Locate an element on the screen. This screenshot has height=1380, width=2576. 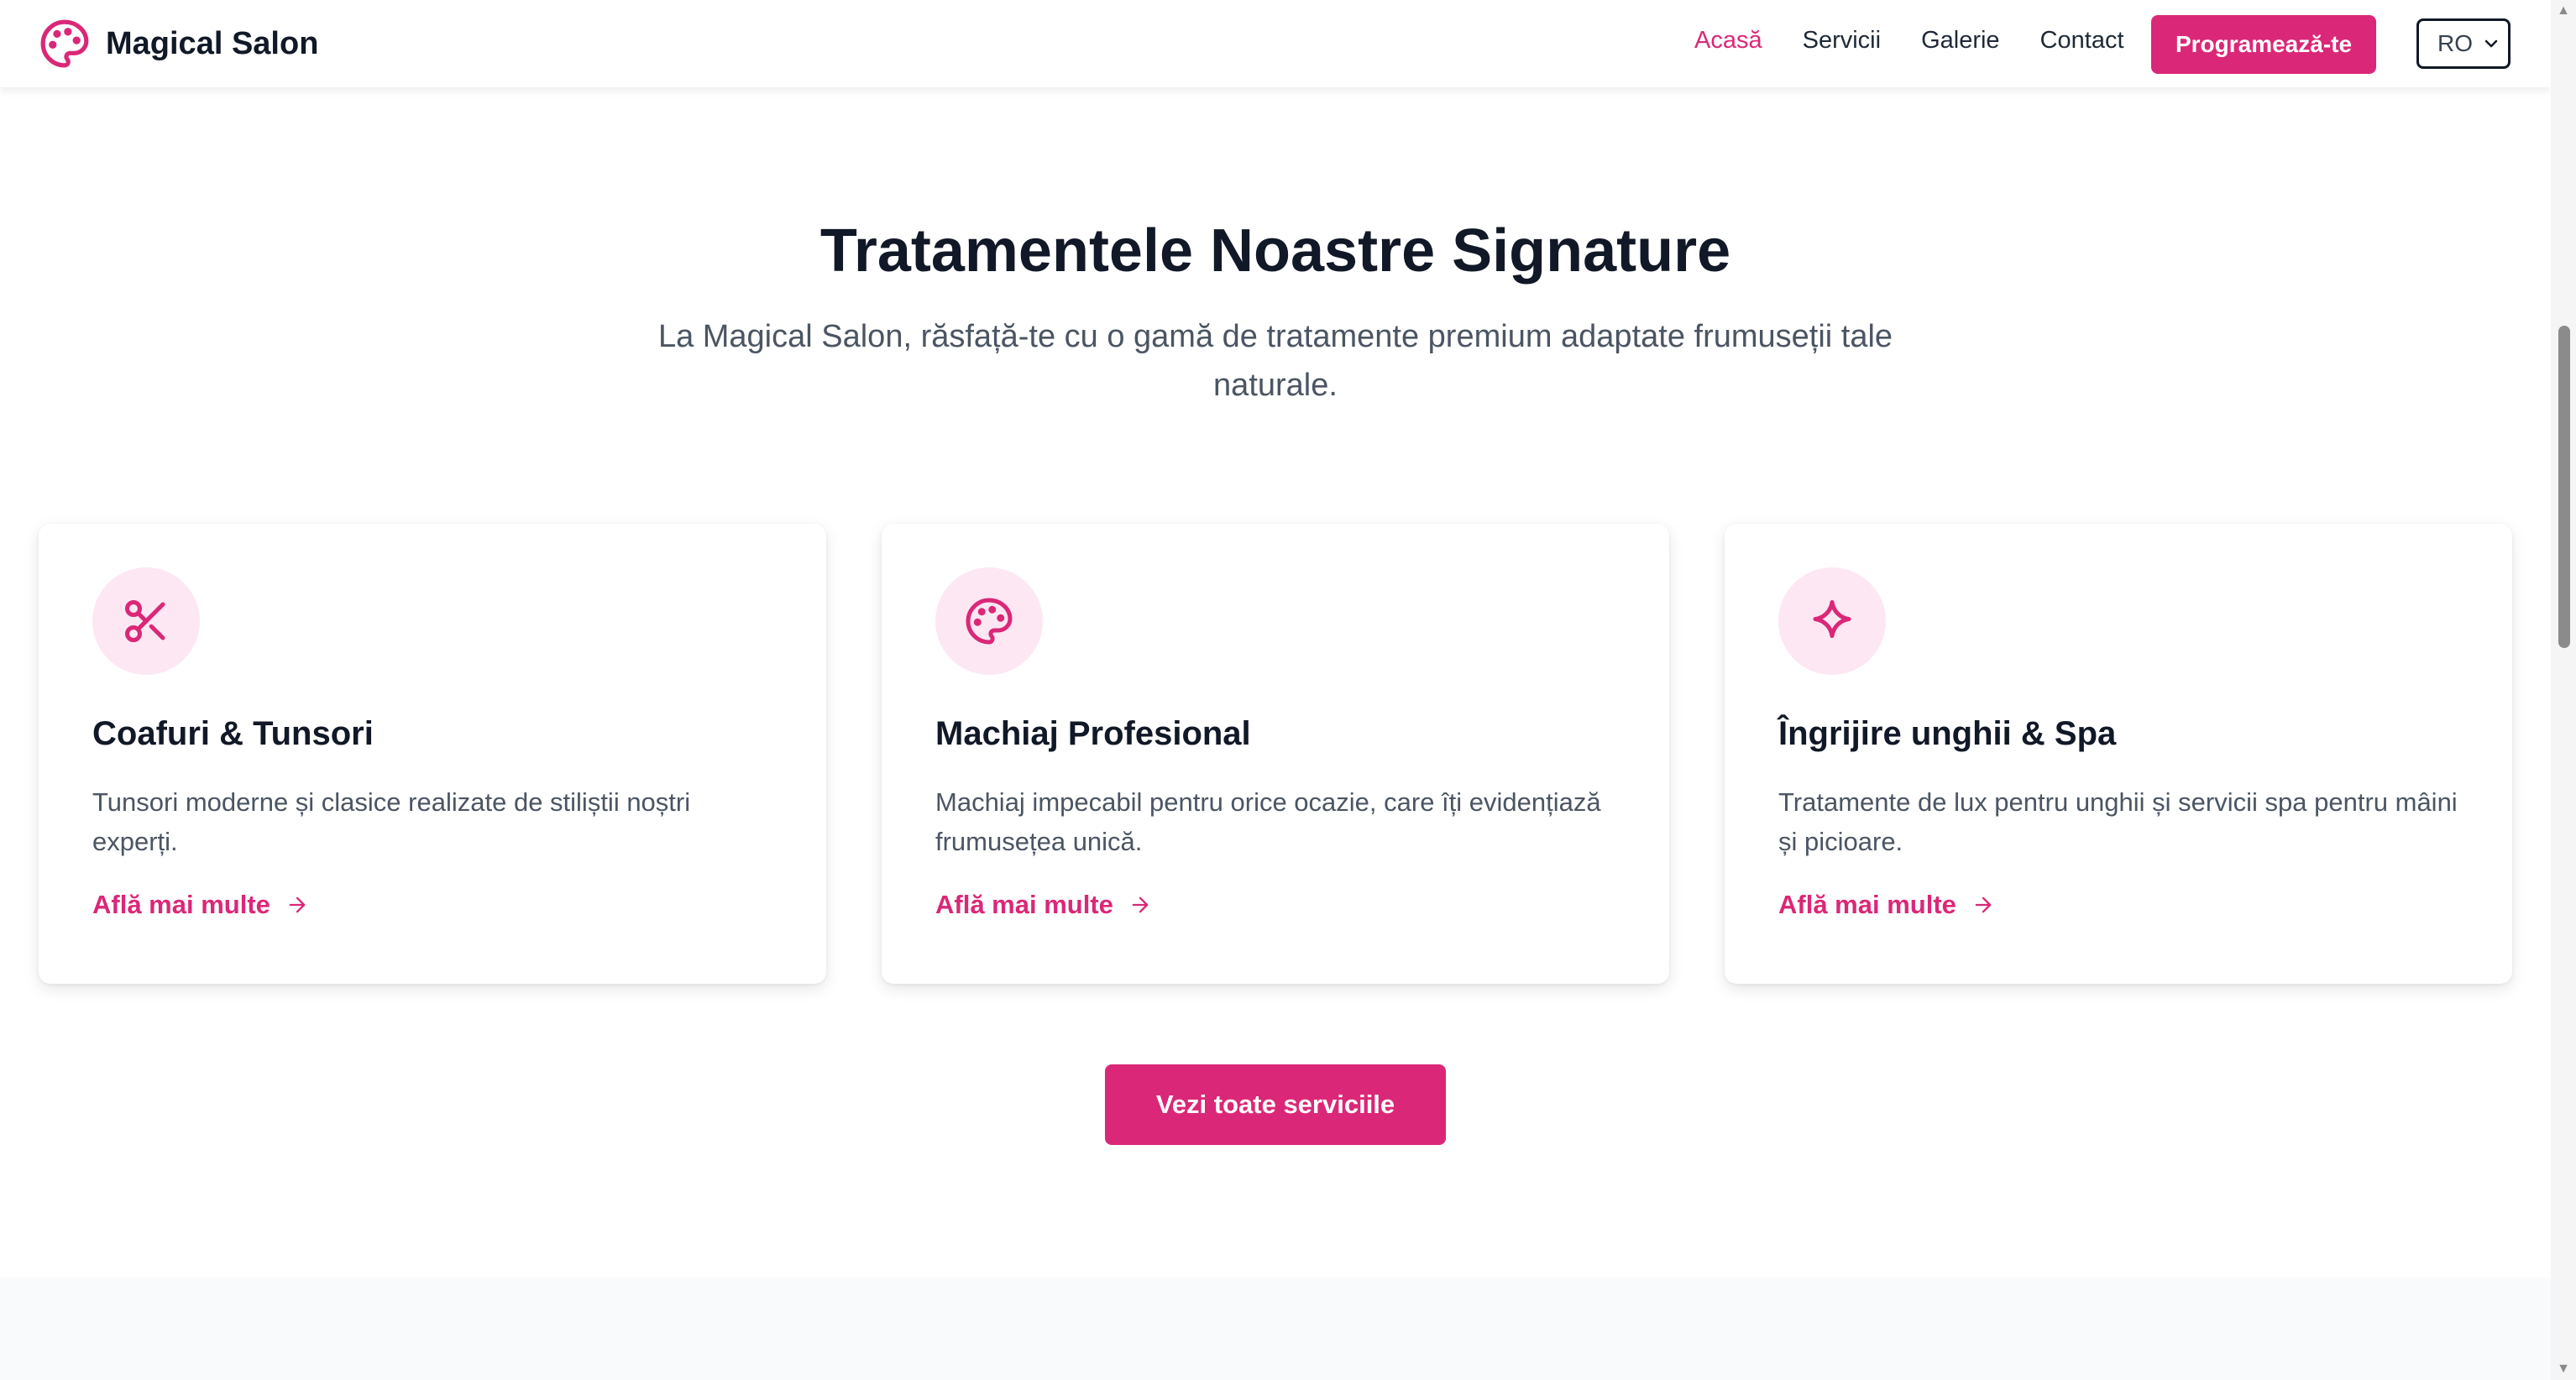
book-appointment-button: Programează-te is located at coordinates (2264, 44).